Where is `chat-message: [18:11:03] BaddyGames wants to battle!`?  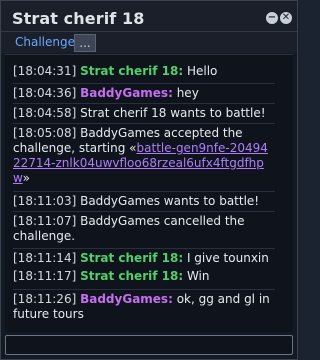 chat-message: [18:11:03] BaddyGames wants to battle! is located at coordinates (144, 200).